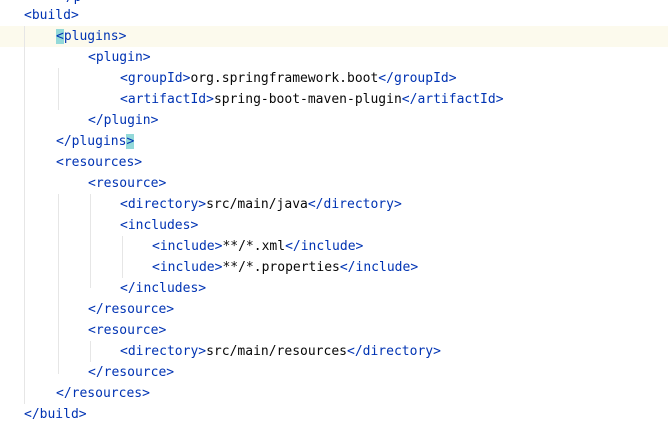  I want to click on code-line: <plugins>, so click(91, 36).